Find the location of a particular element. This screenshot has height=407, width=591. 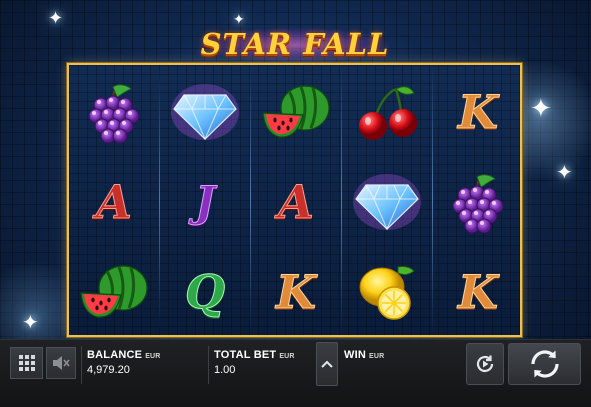

win-label-group: WIN EUR is located at coordinates (364, 355).